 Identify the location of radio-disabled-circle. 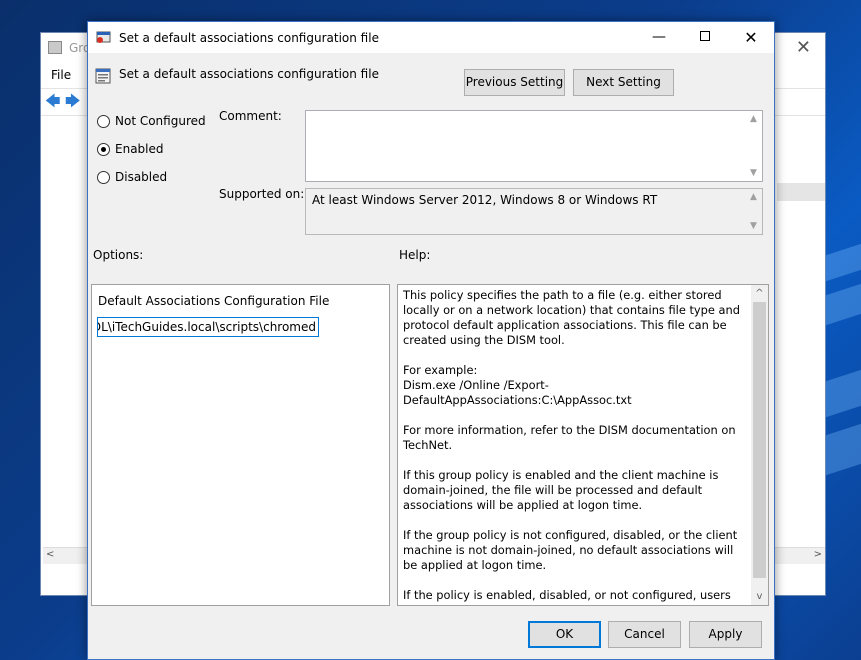
(103, 177).